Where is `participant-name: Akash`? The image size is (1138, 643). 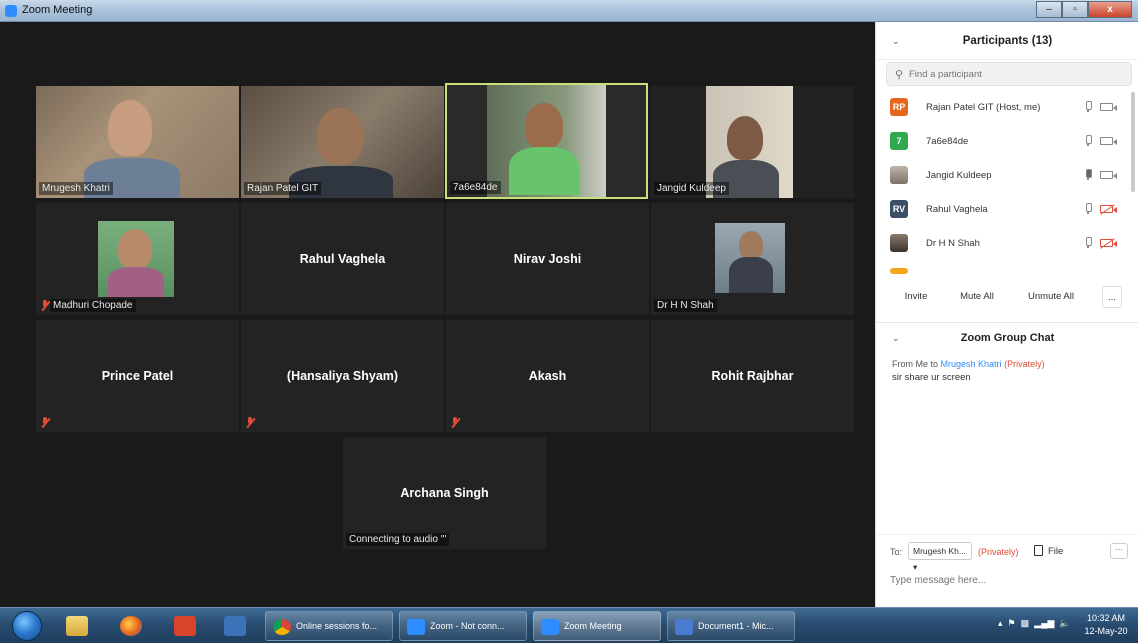 participant-name: Akash is located at coordinates (547, 376).